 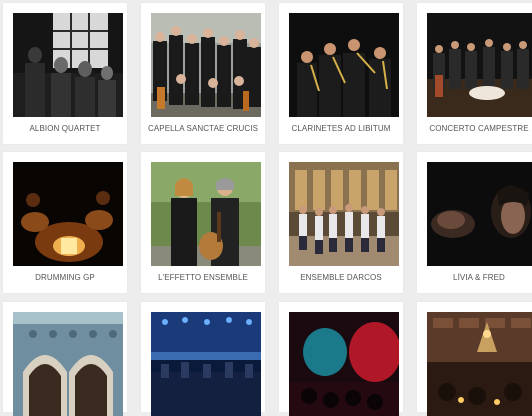 I want to click on ensemble-card: LÍVIA & FRED, so click(x=474, y=222).